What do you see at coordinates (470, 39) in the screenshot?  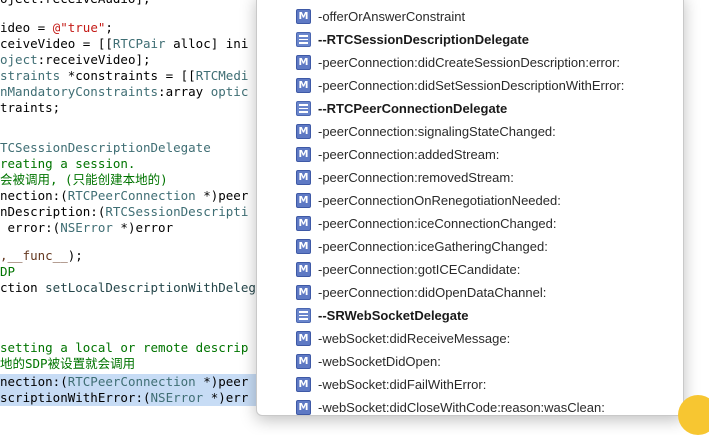 I see `jump-menu-section: --RTCSessionDescriptionDelegate` at bounding box center [470, 39].